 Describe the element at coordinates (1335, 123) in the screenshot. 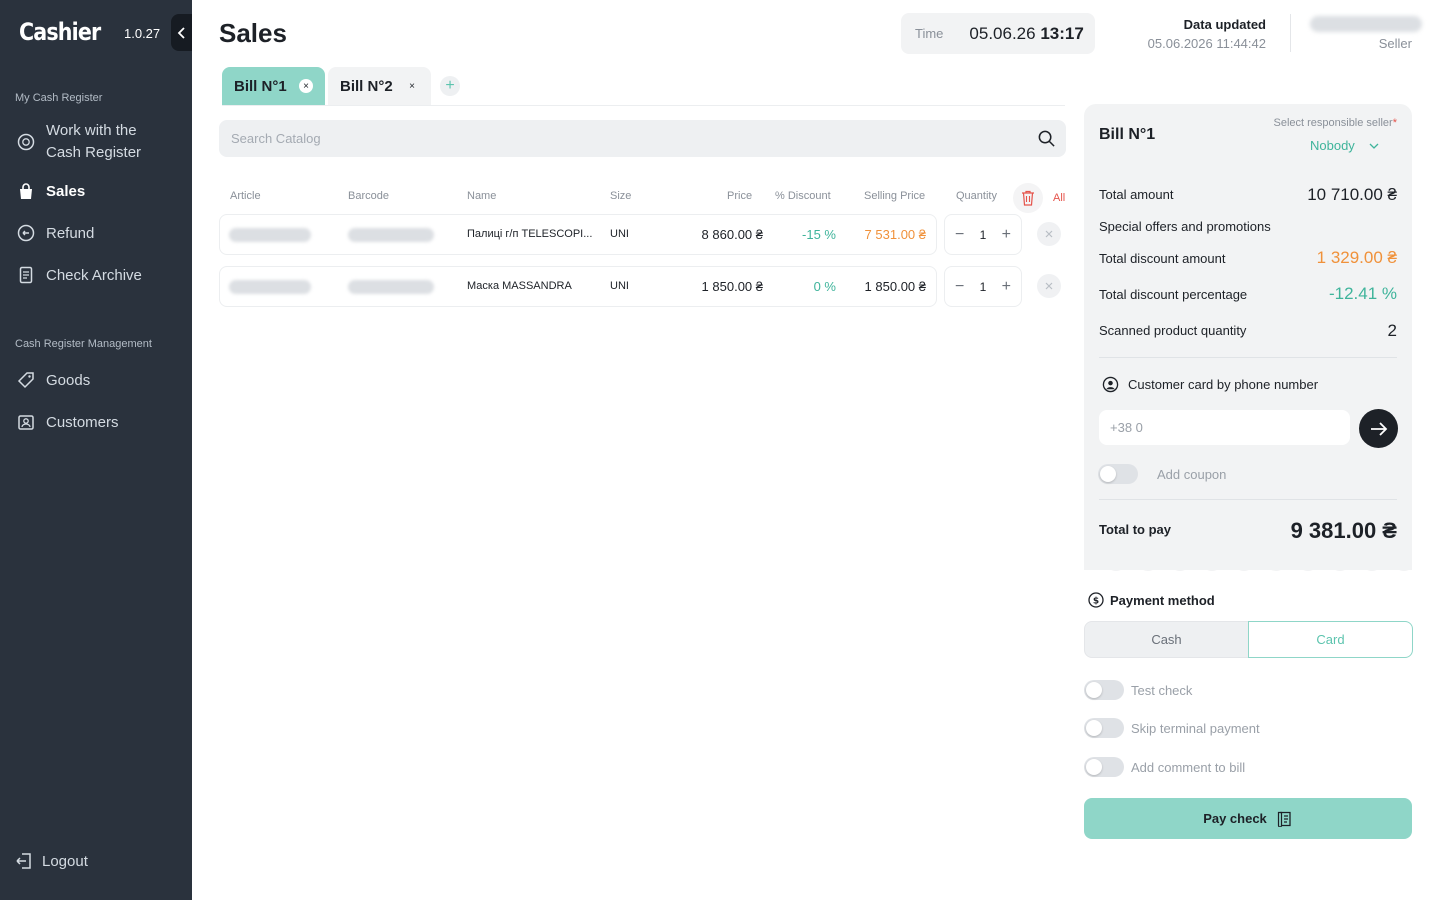

I see `seller-select-label: Select responsible seller*` at that location.